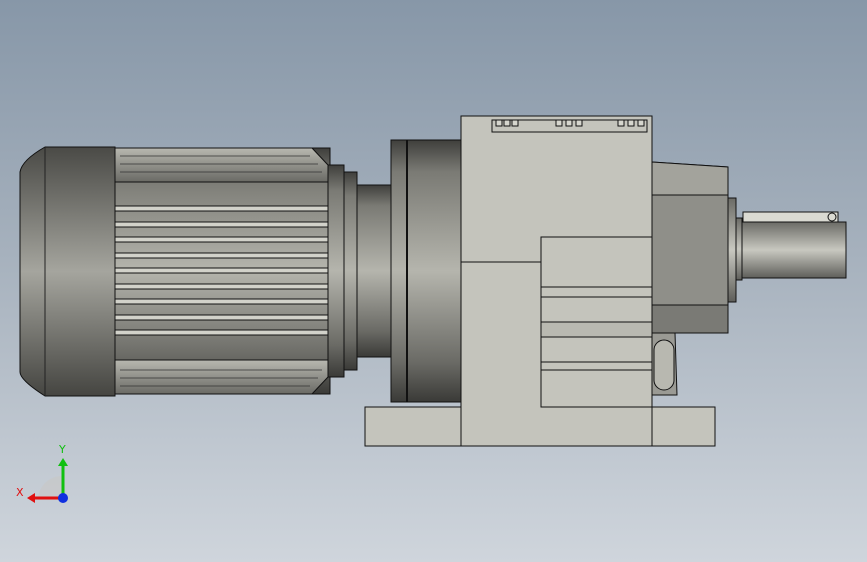 This screenshot has height=562, width=867. I want to click on triad-x-label: X, so click(20, 492).